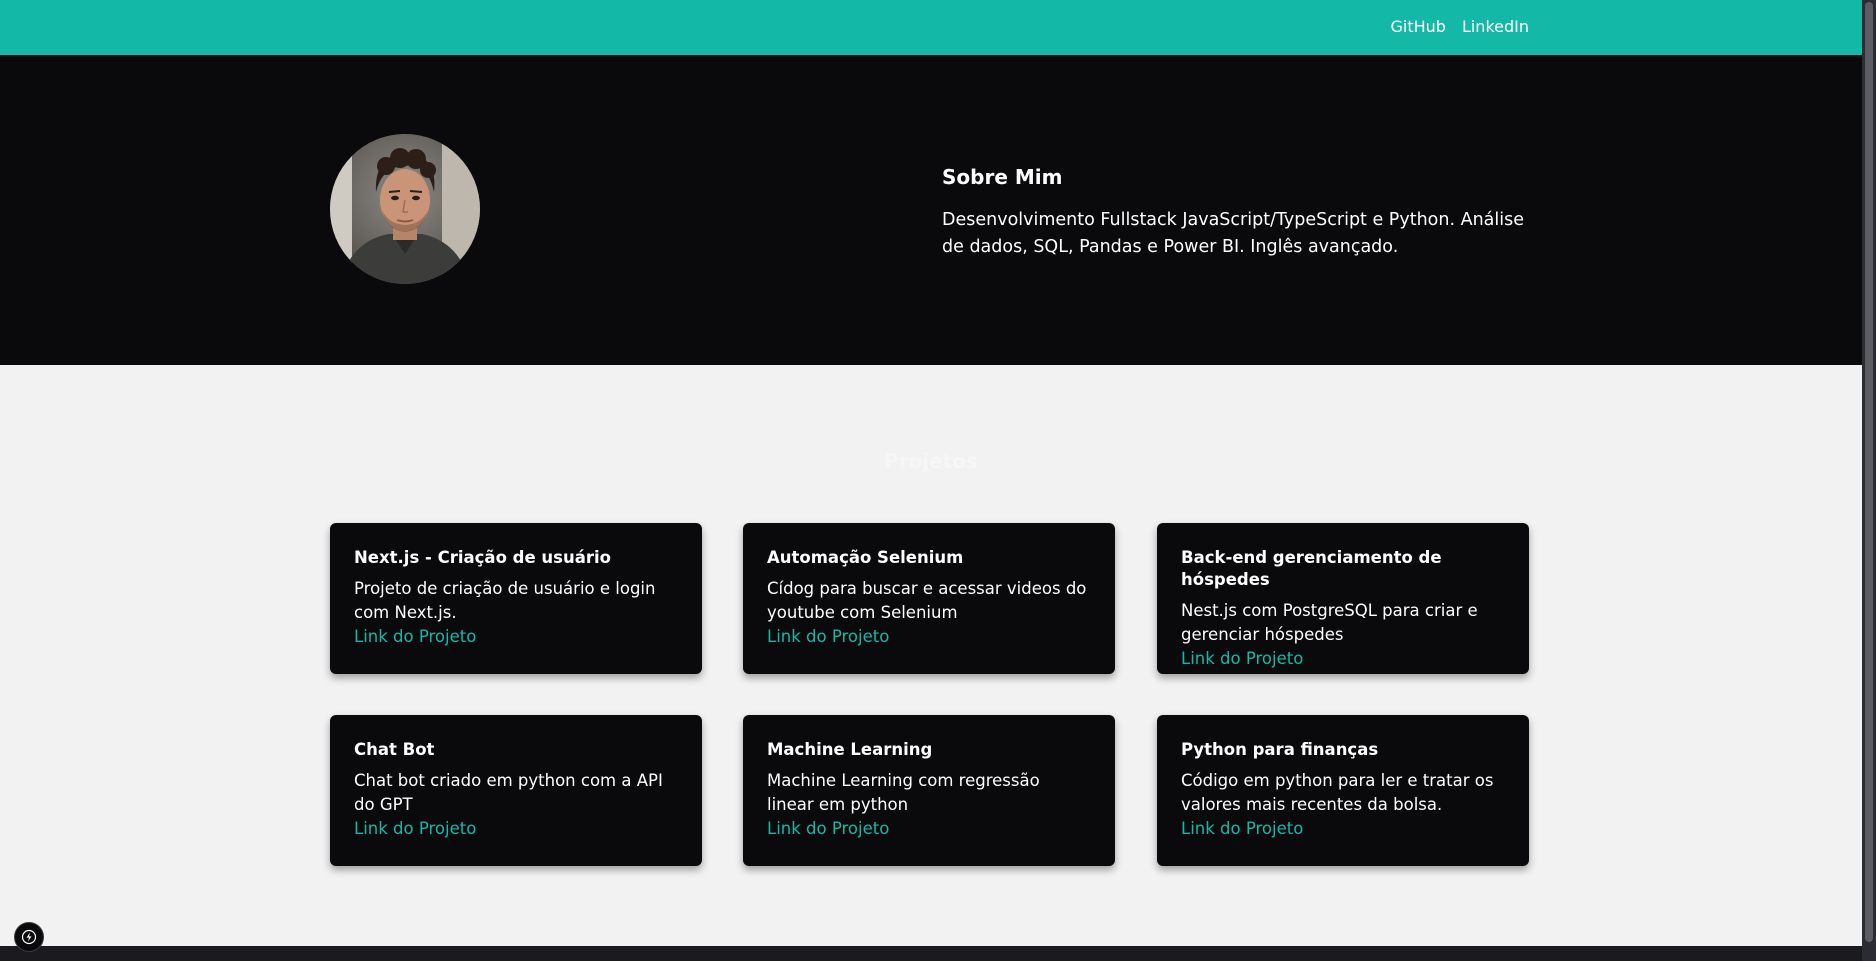 The width and height of the screenshot is (1876, 961). Describe the element at coordinates (394, 749) in the screenshot. I see `project-title: Chat Bot` at that location.